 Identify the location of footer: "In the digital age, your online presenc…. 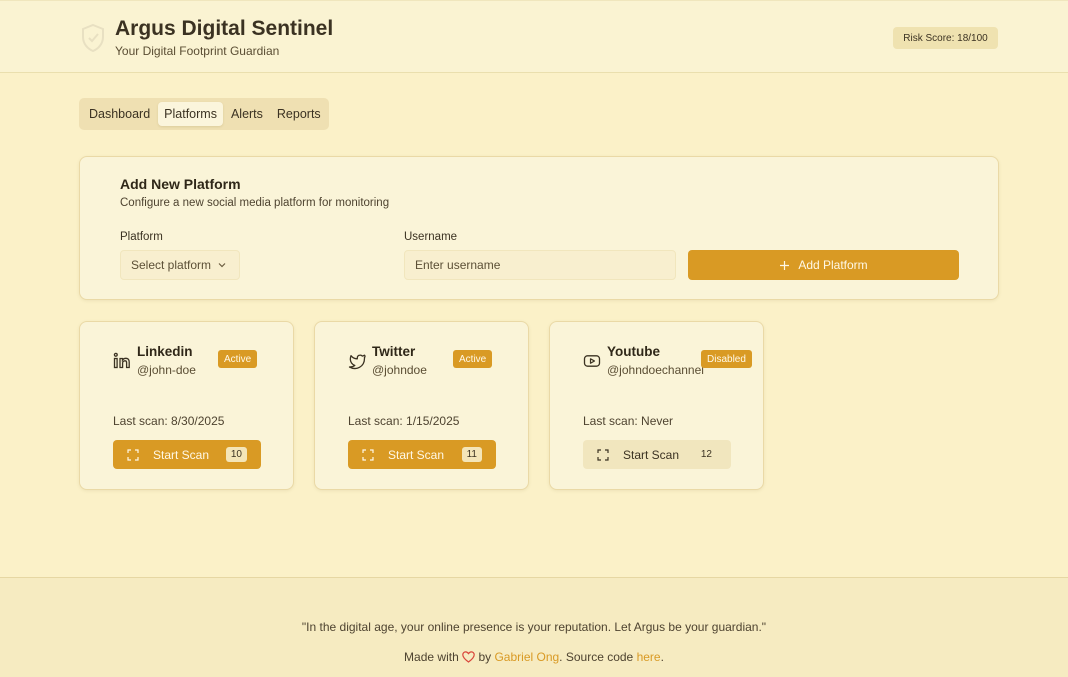
(534, 627).